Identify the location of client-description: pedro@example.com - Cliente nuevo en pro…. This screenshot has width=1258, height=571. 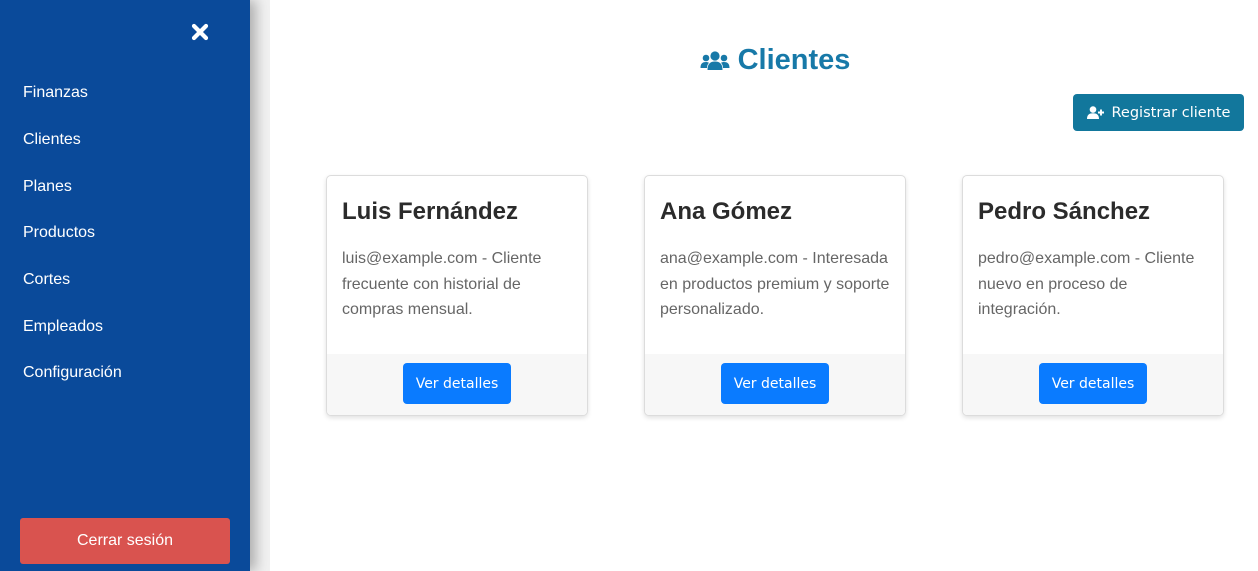
(1086, 284).